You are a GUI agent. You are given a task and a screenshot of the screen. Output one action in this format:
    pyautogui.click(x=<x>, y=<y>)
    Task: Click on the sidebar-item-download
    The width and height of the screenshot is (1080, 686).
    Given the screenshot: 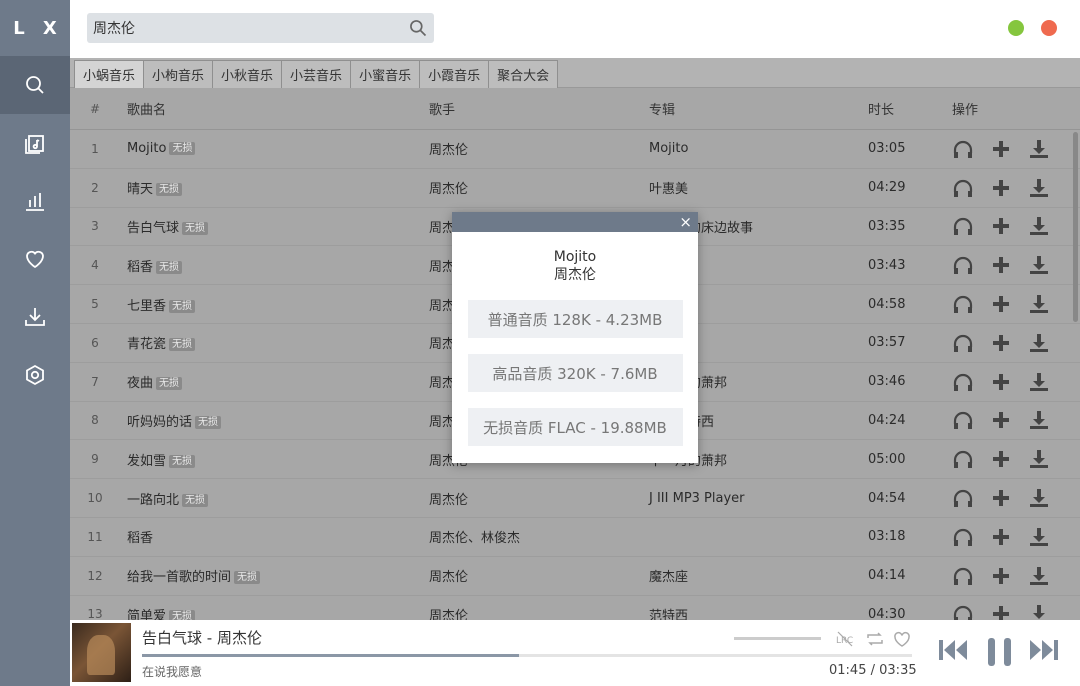 What is the action you would take?
    pyautogui.click(x=35, y=317)
    